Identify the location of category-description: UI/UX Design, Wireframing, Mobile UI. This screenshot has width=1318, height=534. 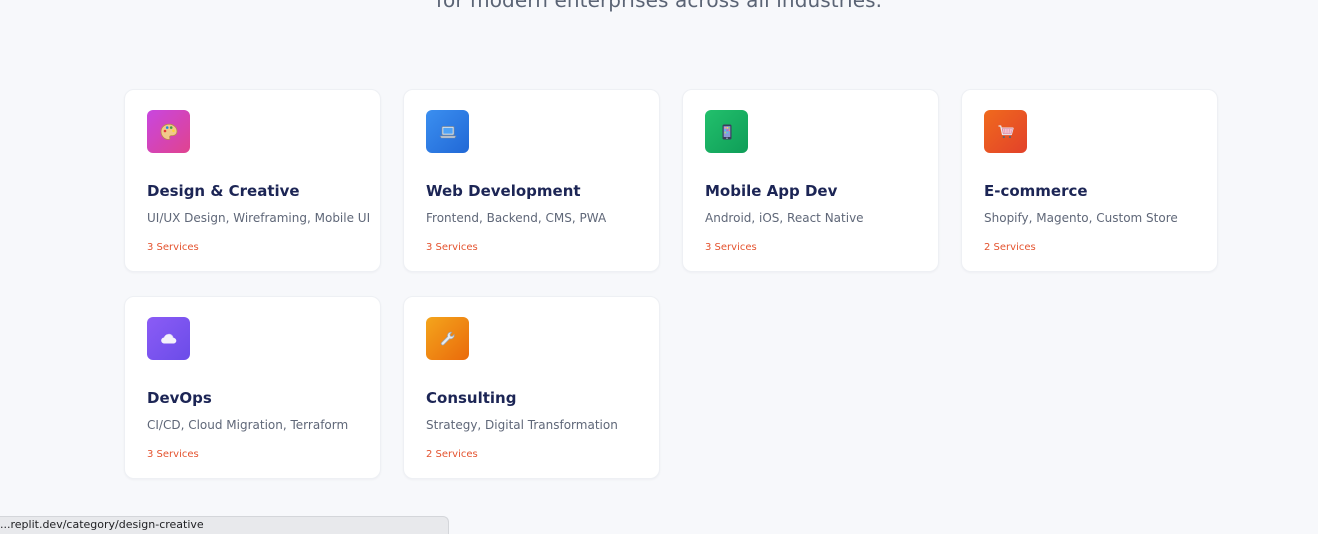
(259, 218).